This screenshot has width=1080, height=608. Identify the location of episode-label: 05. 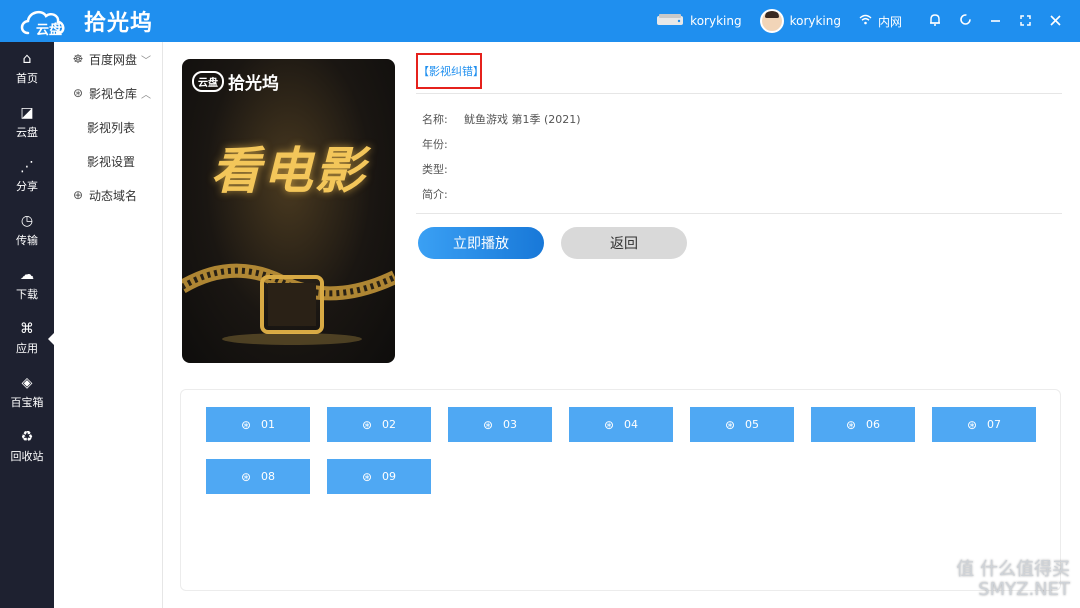
(752, 424).